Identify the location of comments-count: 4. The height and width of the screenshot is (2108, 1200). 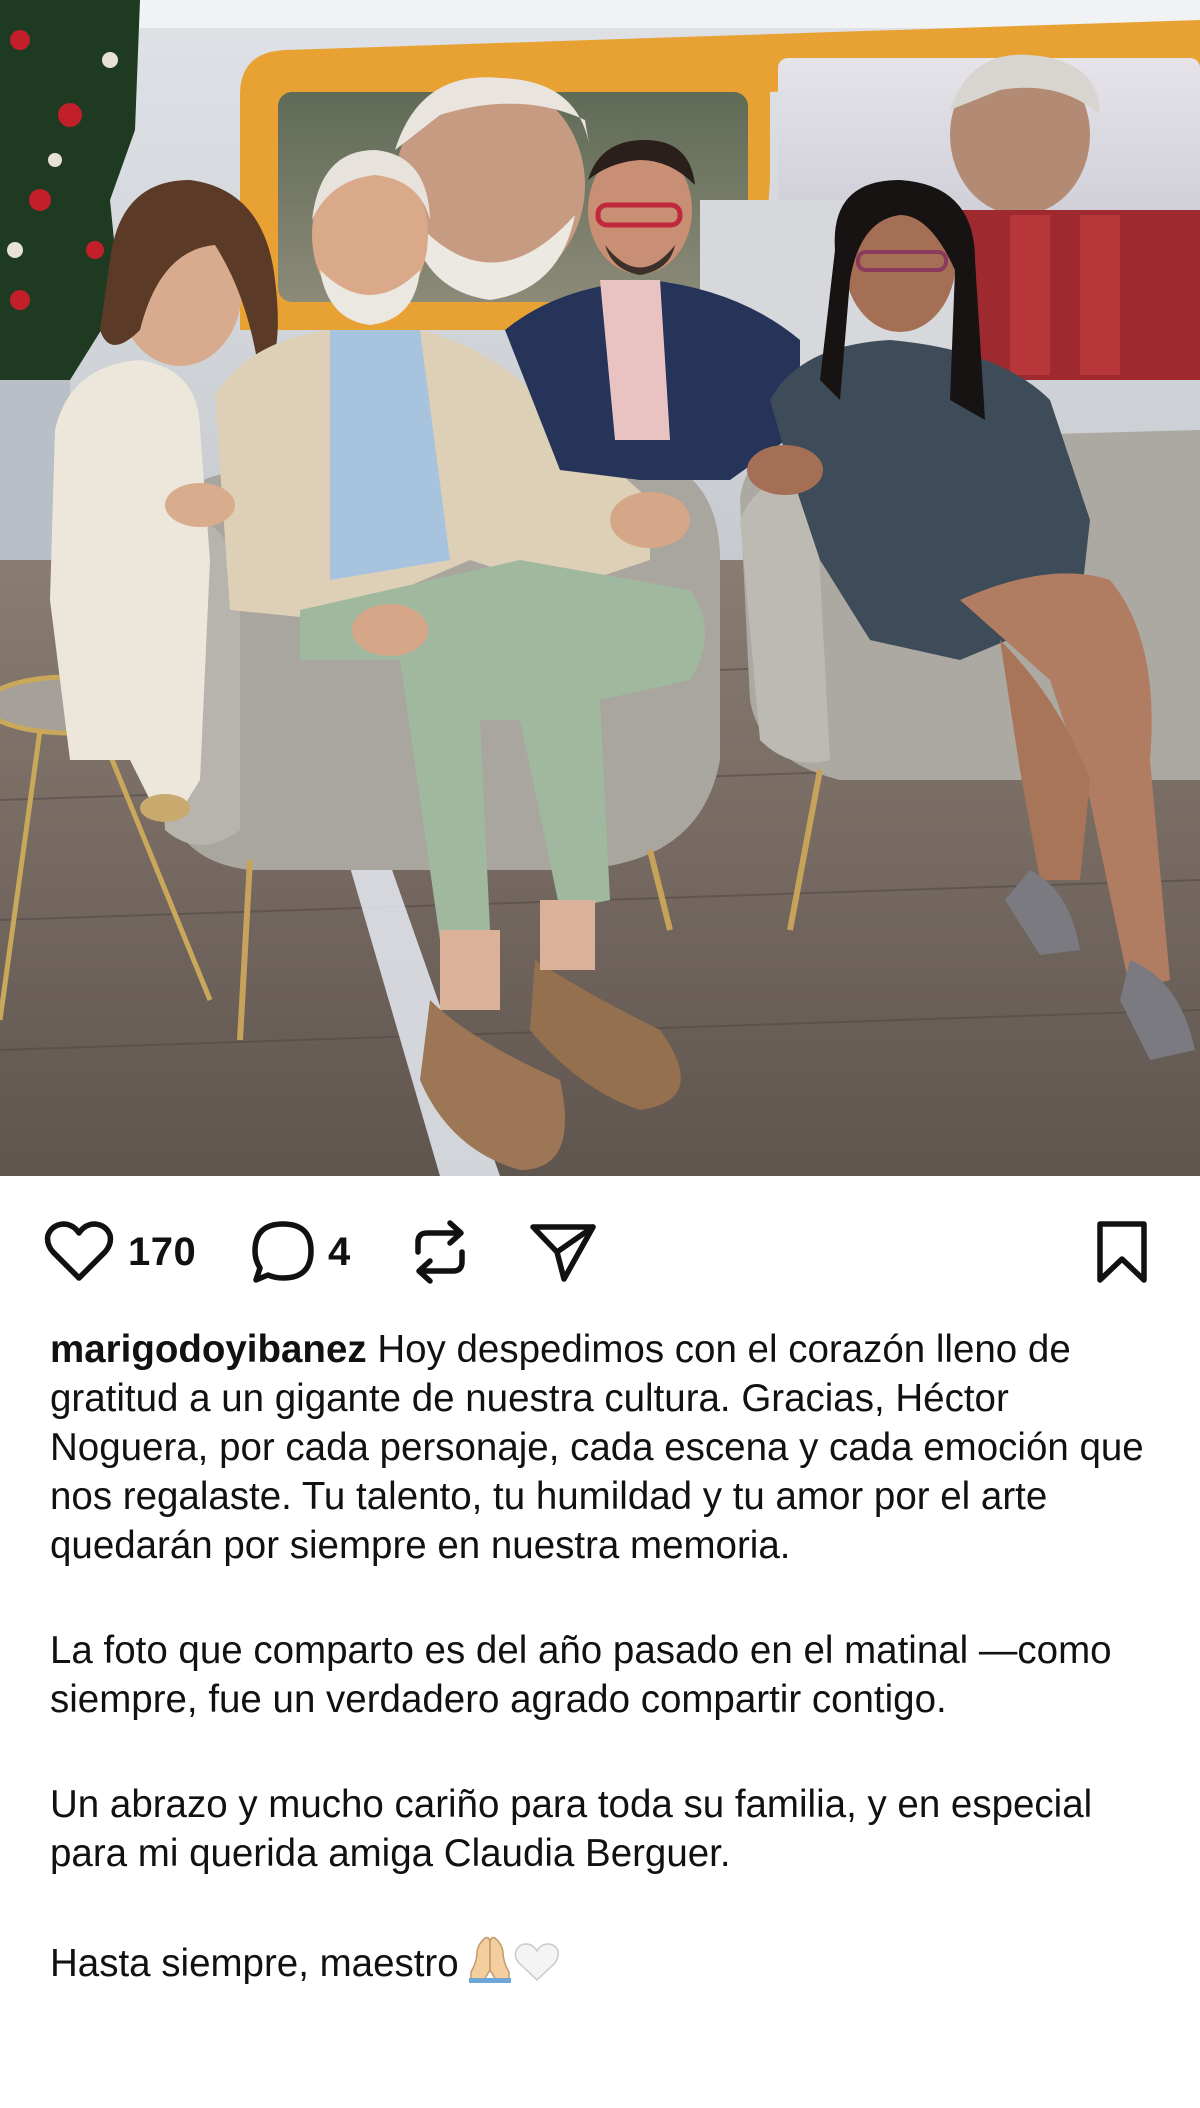
(339, 1252).